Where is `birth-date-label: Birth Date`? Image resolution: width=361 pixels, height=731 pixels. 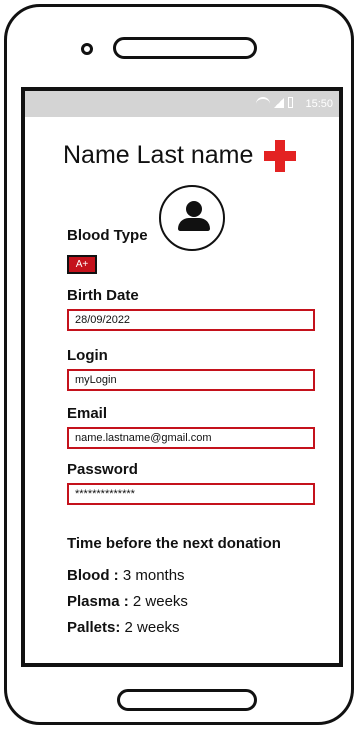 birth-date-label: Birth Date is located at coordinates (103, 295).